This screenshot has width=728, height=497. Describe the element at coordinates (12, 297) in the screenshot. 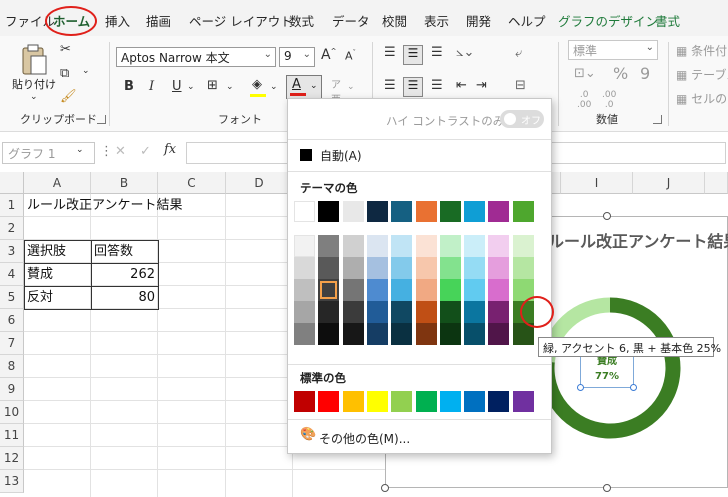

I see `row-header: 5` at that location.